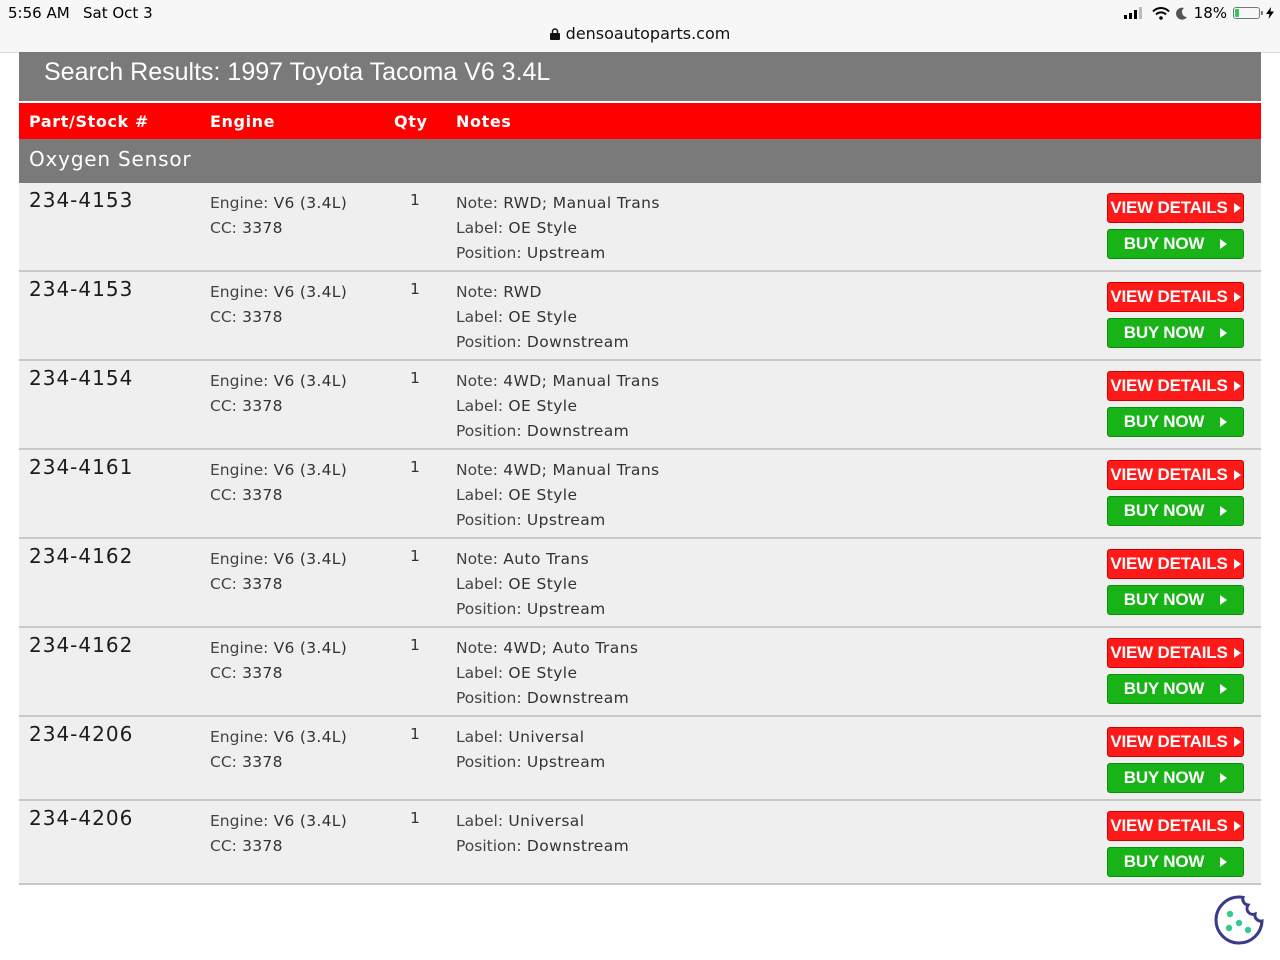 The height and width of the screenshot is (960, 1280). I want to click on note-line: Note: Auto Trans, so click(531, 559).